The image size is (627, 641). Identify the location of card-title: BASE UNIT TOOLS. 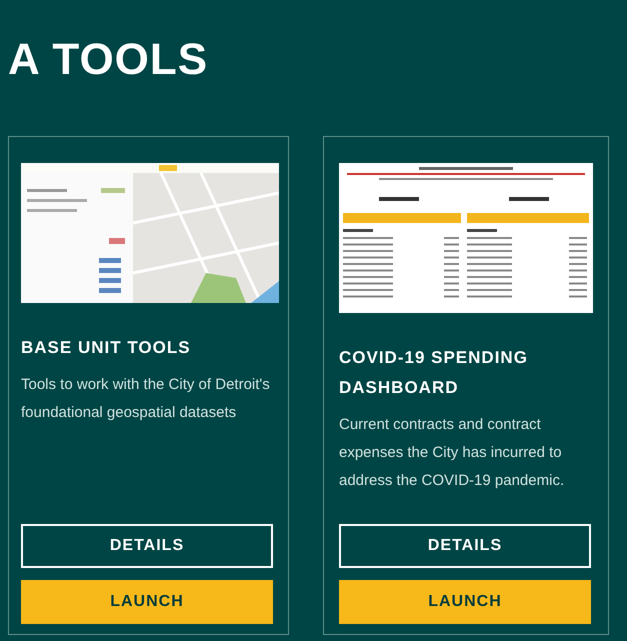
(106, 348).